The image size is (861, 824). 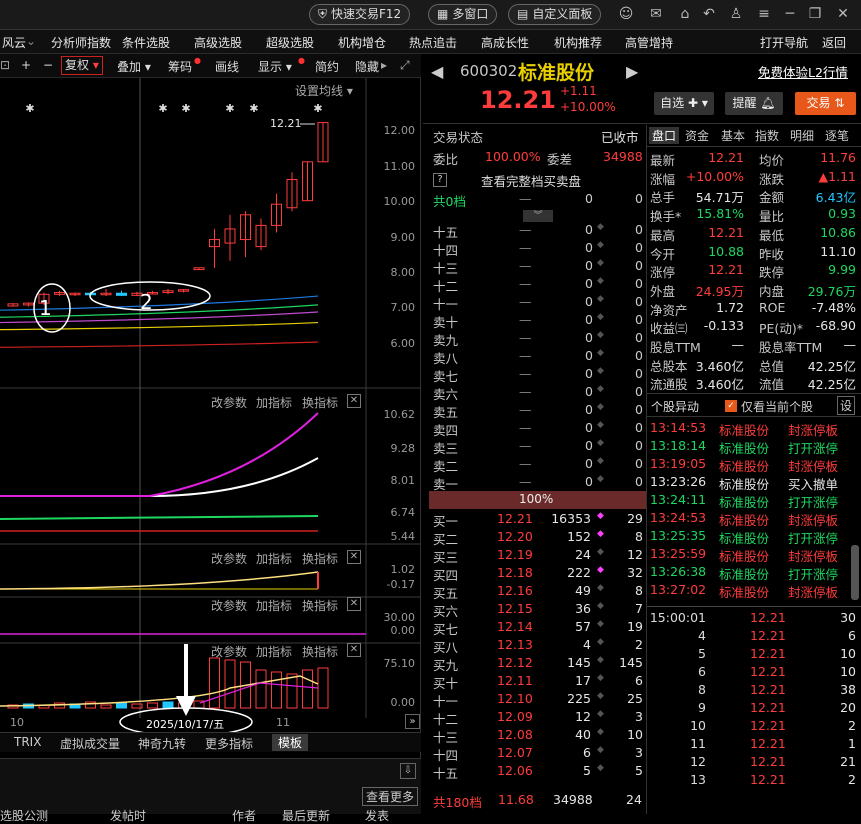 I want to click on back-link: 返回, so click(x=834, y=42).